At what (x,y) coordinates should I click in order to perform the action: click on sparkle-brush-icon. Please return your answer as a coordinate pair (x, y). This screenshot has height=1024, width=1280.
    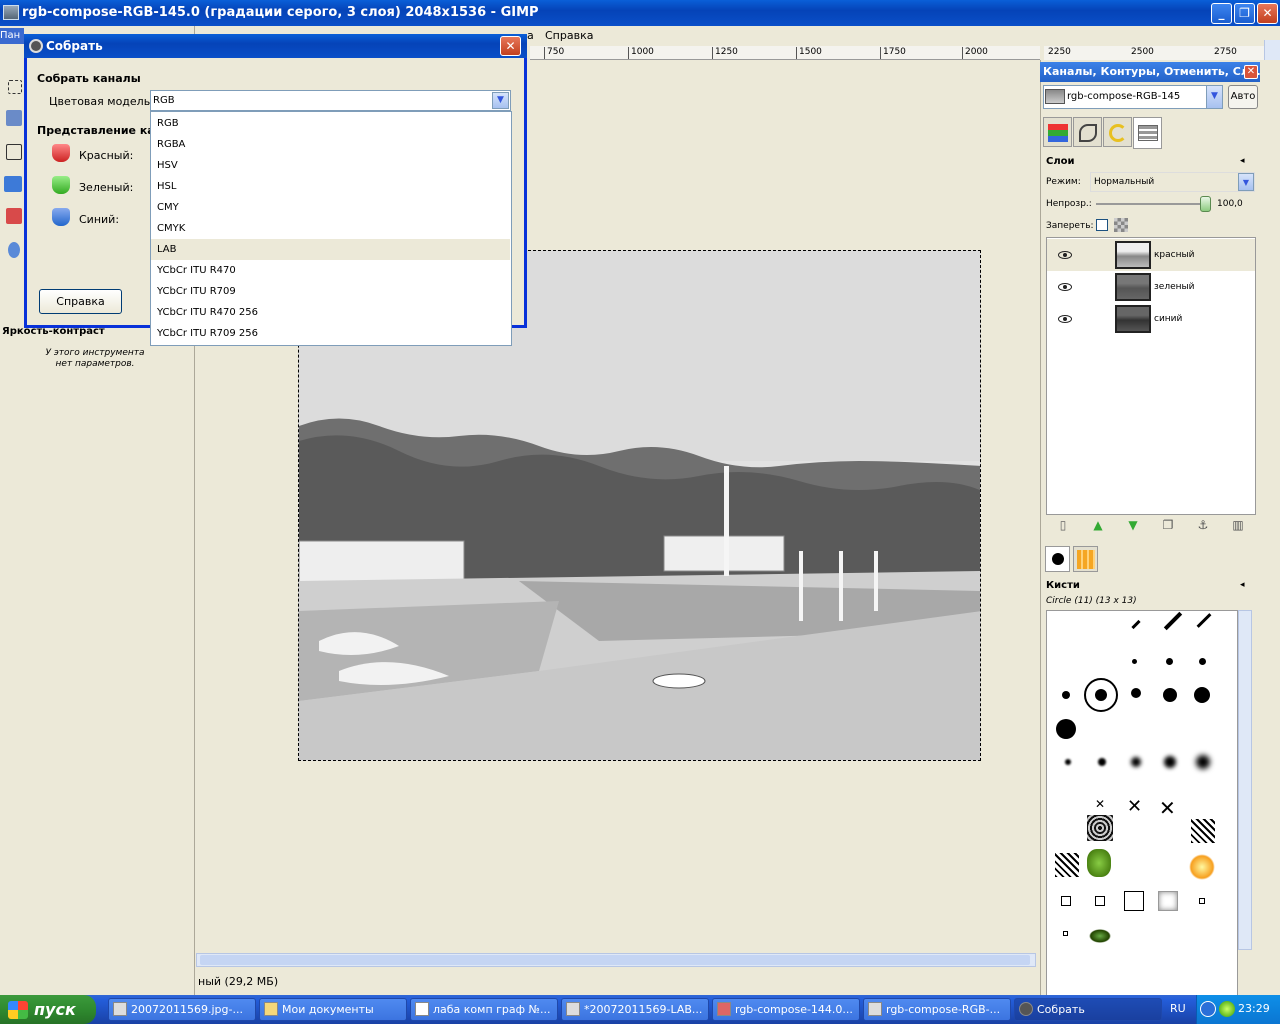
    Looking at the image, I should click on (1202, 867).